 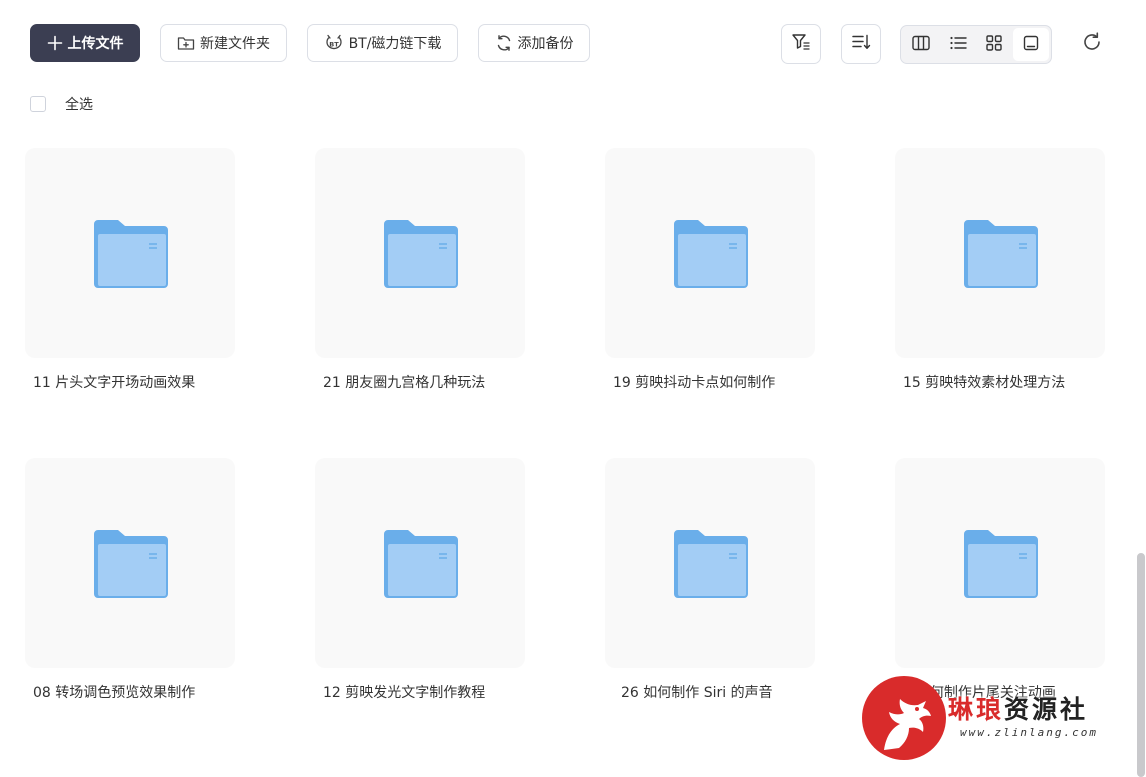 What do you see at coordinates (395, 44) in the screenshot?
I see `bt-download-button-label: BT/磁力链下载` at bounding box center [395, 44].